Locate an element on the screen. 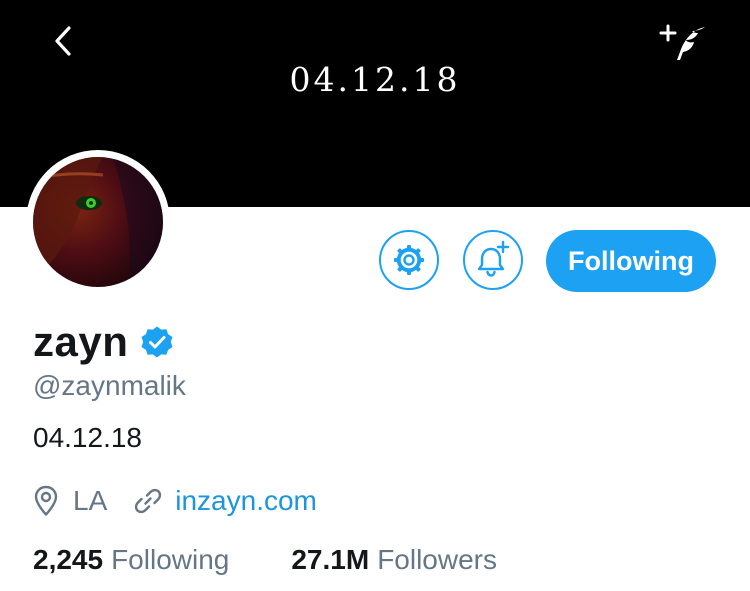  following-label: Following is located at coordinates (170, 559).